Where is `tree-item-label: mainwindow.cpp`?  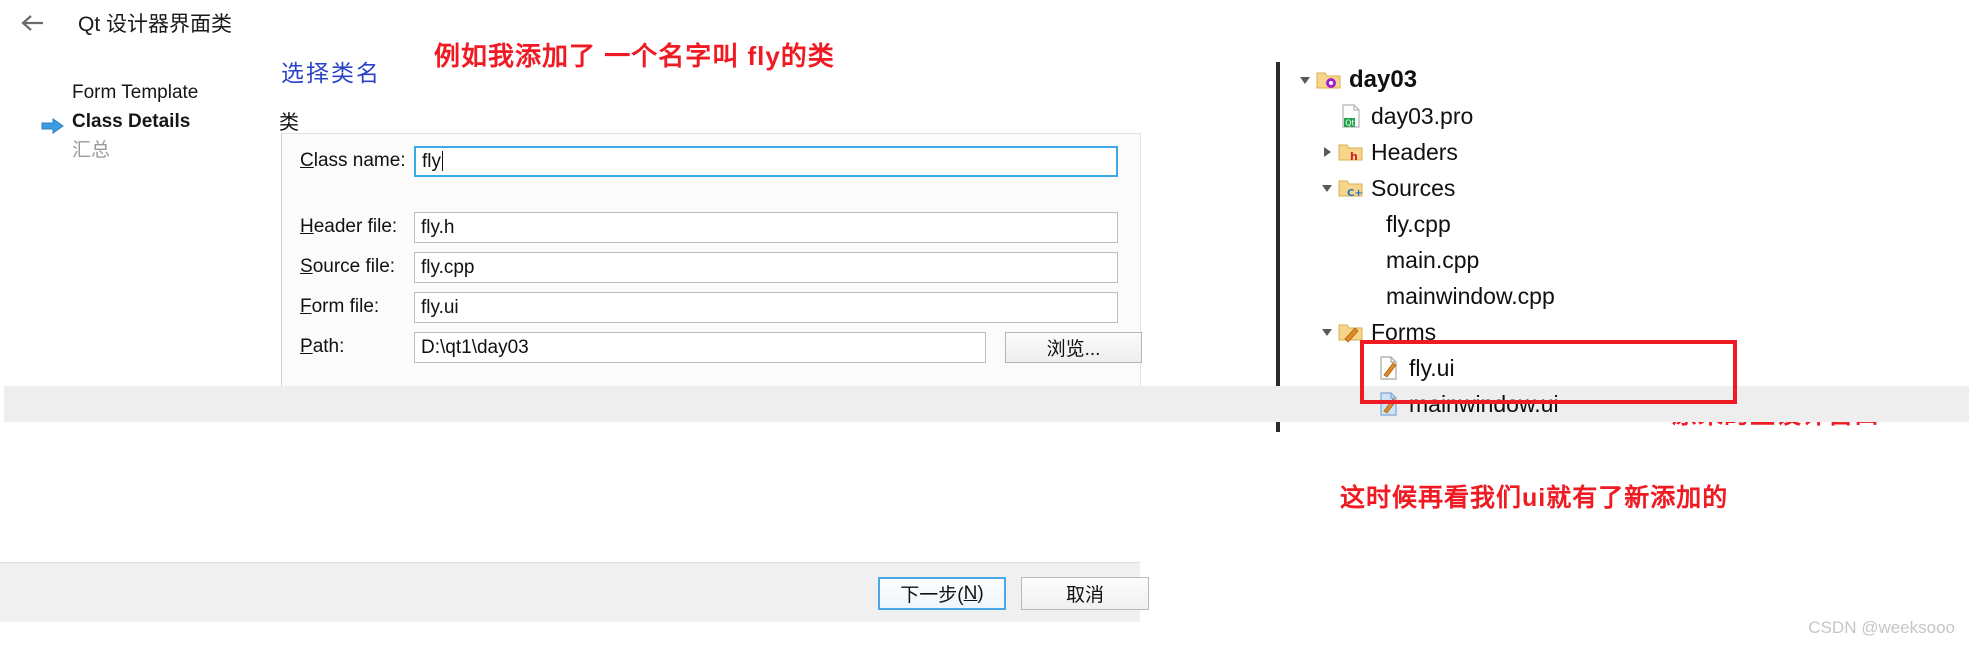 tree-item-label: mainwindow.cpp is located at coordinates (1470, 295).